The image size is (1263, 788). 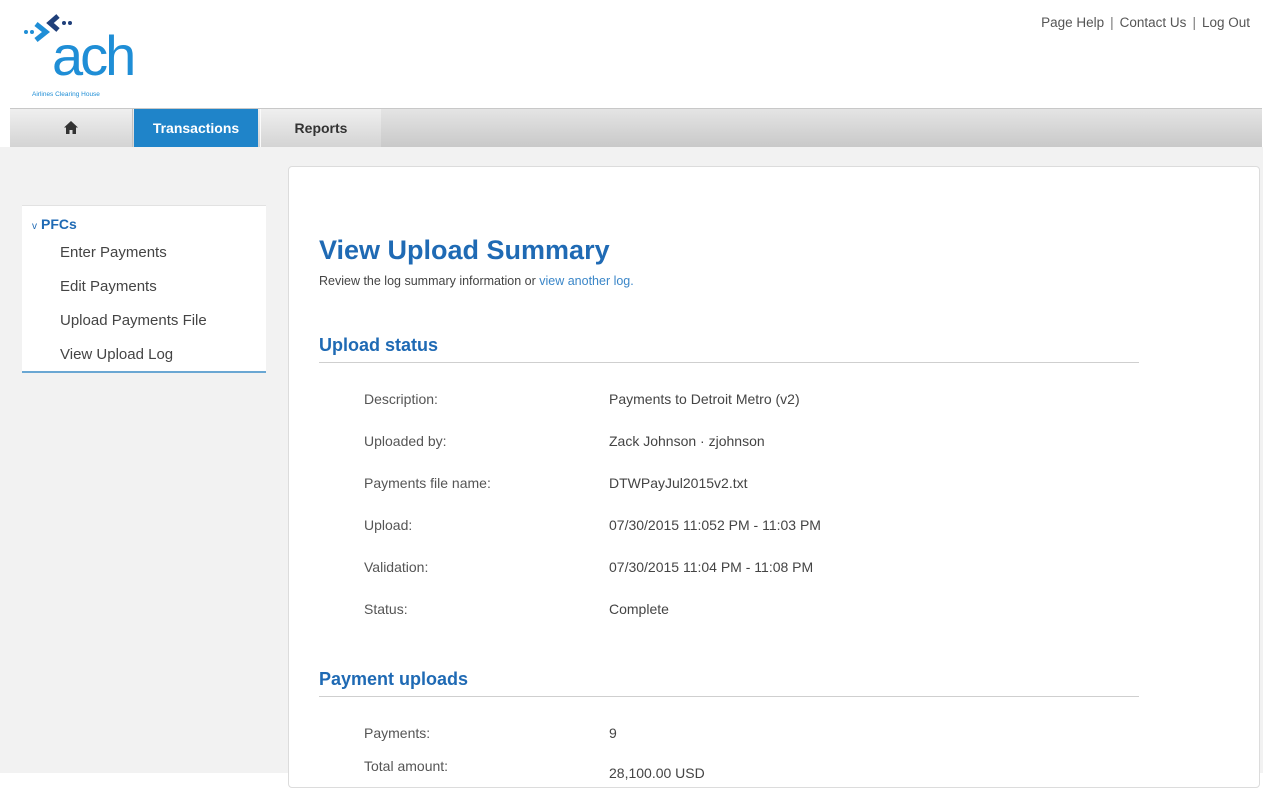 I want to click on total-amount-value: 28,100.00 USD, so click(x=657, y=773).